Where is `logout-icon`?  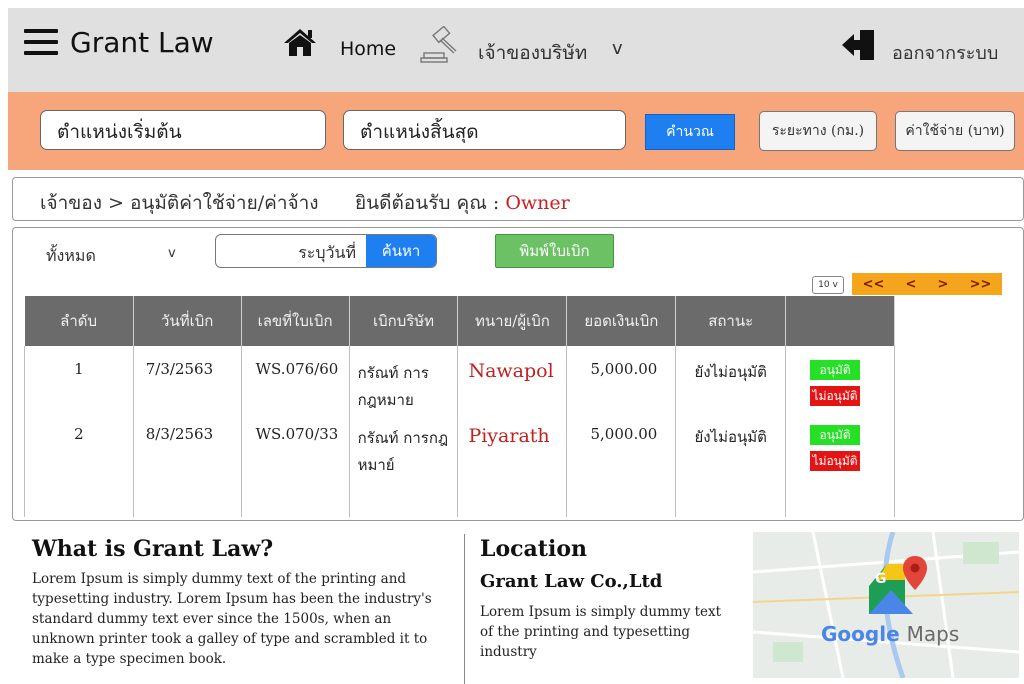
logout-icon is located at coordinates (859, 45).